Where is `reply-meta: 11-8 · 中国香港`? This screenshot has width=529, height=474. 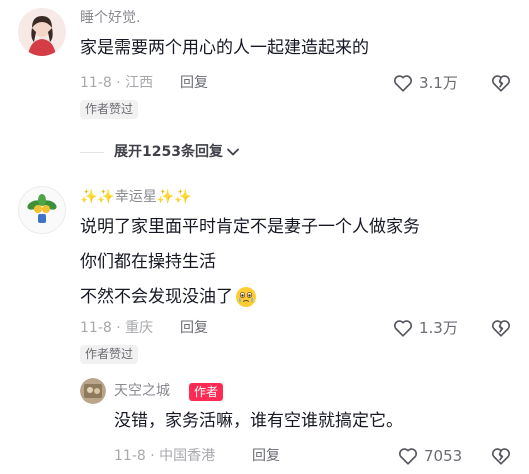 reply-meta: 11-8 · 中国香港 is located at coordinates (164, 456).